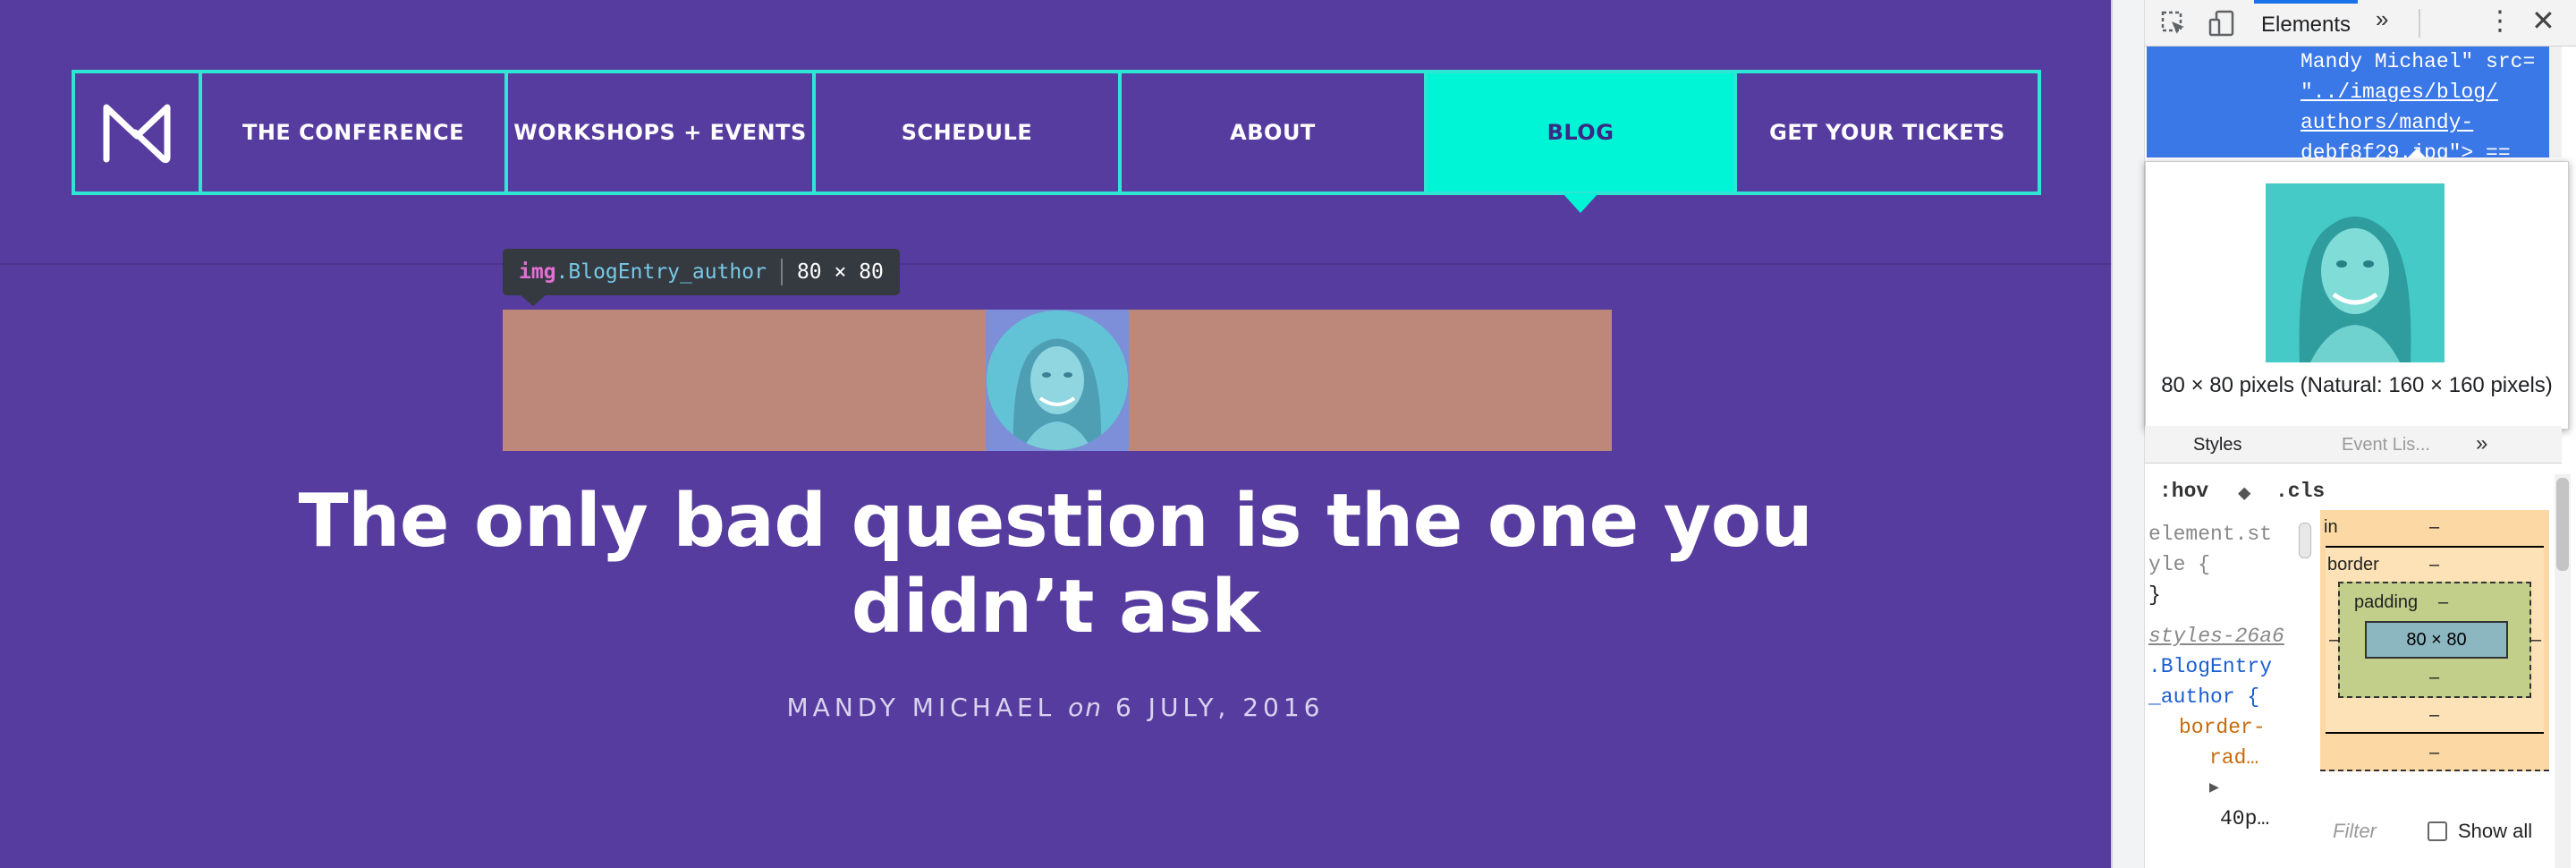 The image size is (2576, 868). I want to click on tooltip-arrow-icon, so click(533, 300).